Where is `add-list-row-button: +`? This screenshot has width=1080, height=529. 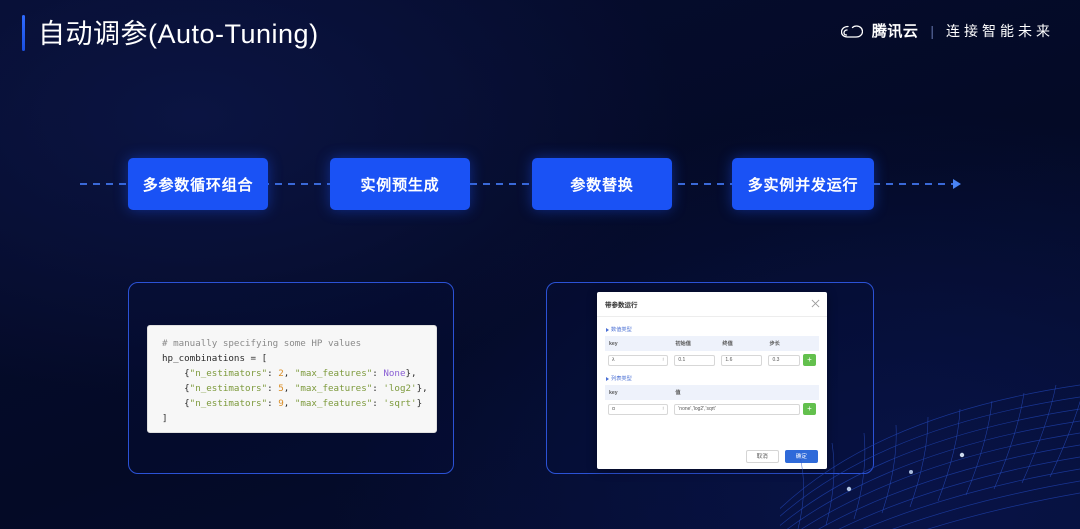 add-list-row-button: + is located at coordinates (809, 409).